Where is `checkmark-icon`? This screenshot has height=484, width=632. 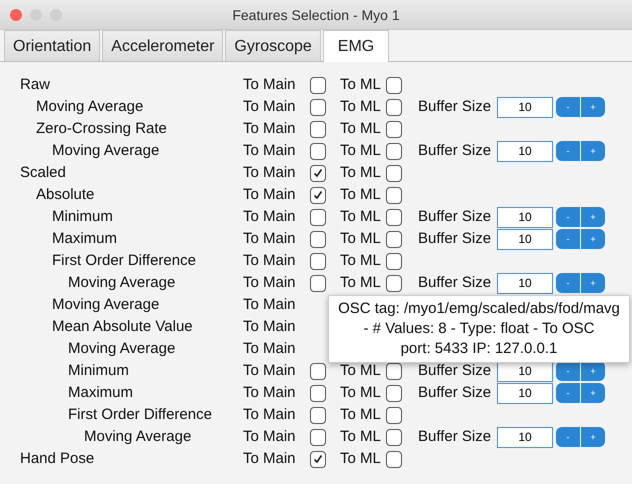 checkmark-icon is located at coordinates (318, 173).